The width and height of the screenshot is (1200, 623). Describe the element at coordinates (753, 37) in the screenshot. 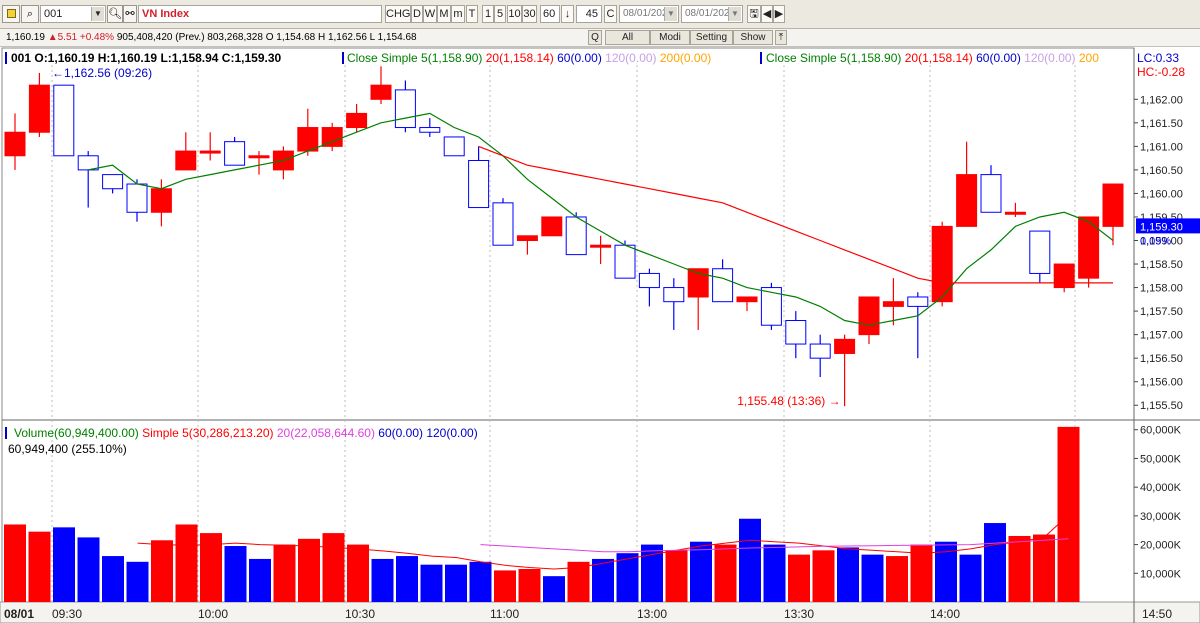

I see `show-button: Show` at that location.